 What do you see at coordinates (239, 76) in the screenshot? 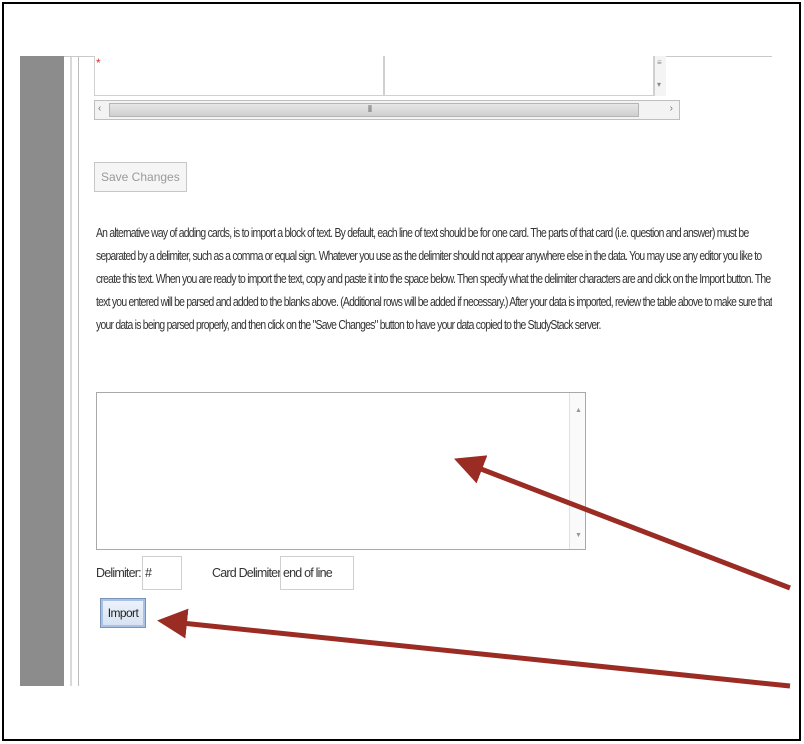
I see `card-question-cell` at bounding box center [239, 76].